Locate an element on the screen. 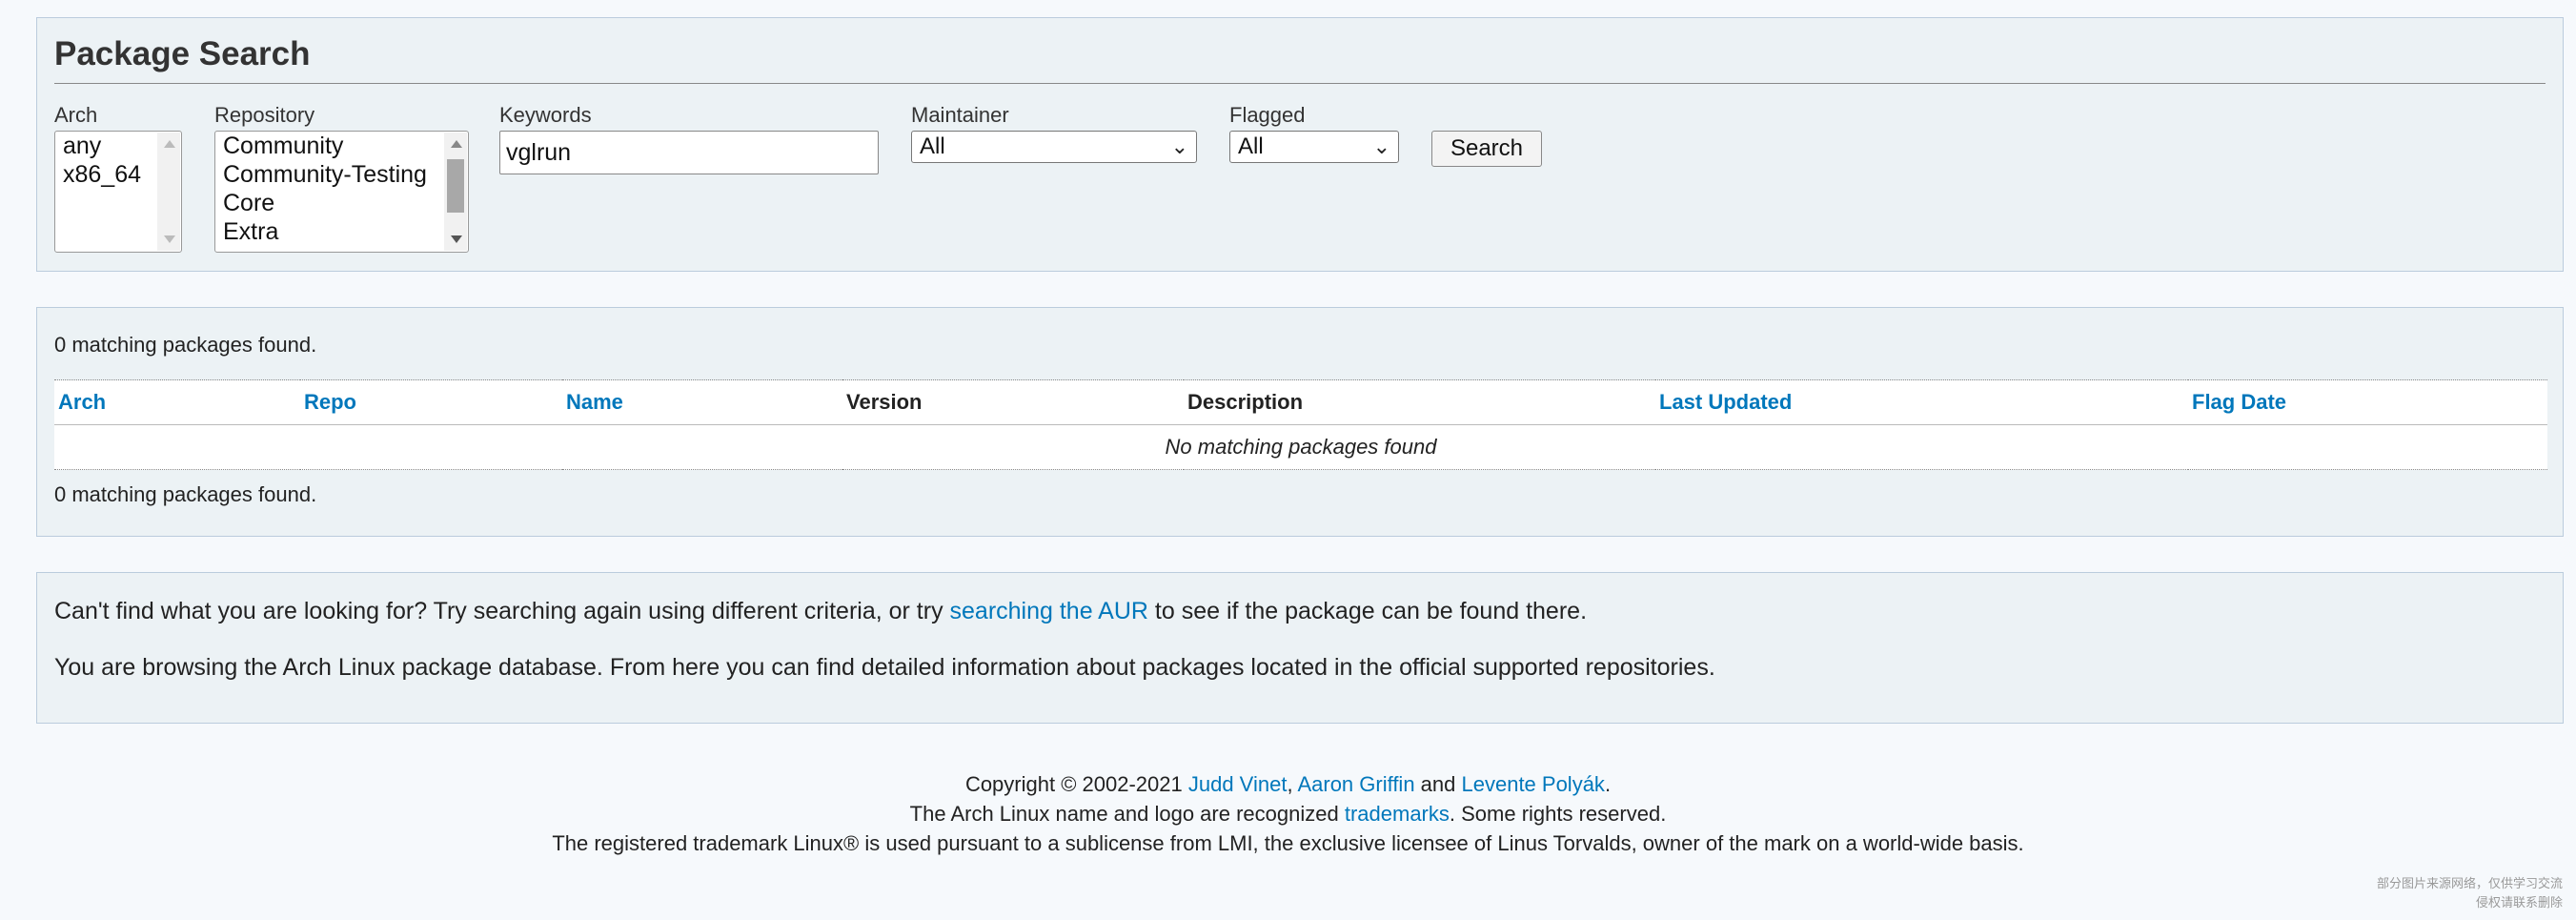  empty-results-message: No matching packages found is located at coordinates (1300, 447).